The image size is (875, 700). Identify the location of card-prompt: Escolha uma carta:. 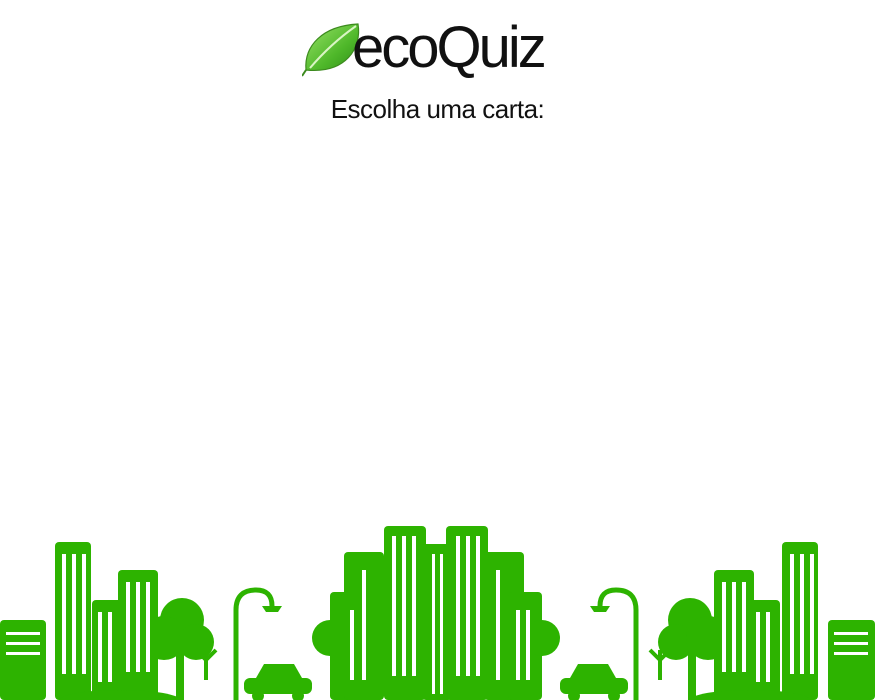
(437, 109).